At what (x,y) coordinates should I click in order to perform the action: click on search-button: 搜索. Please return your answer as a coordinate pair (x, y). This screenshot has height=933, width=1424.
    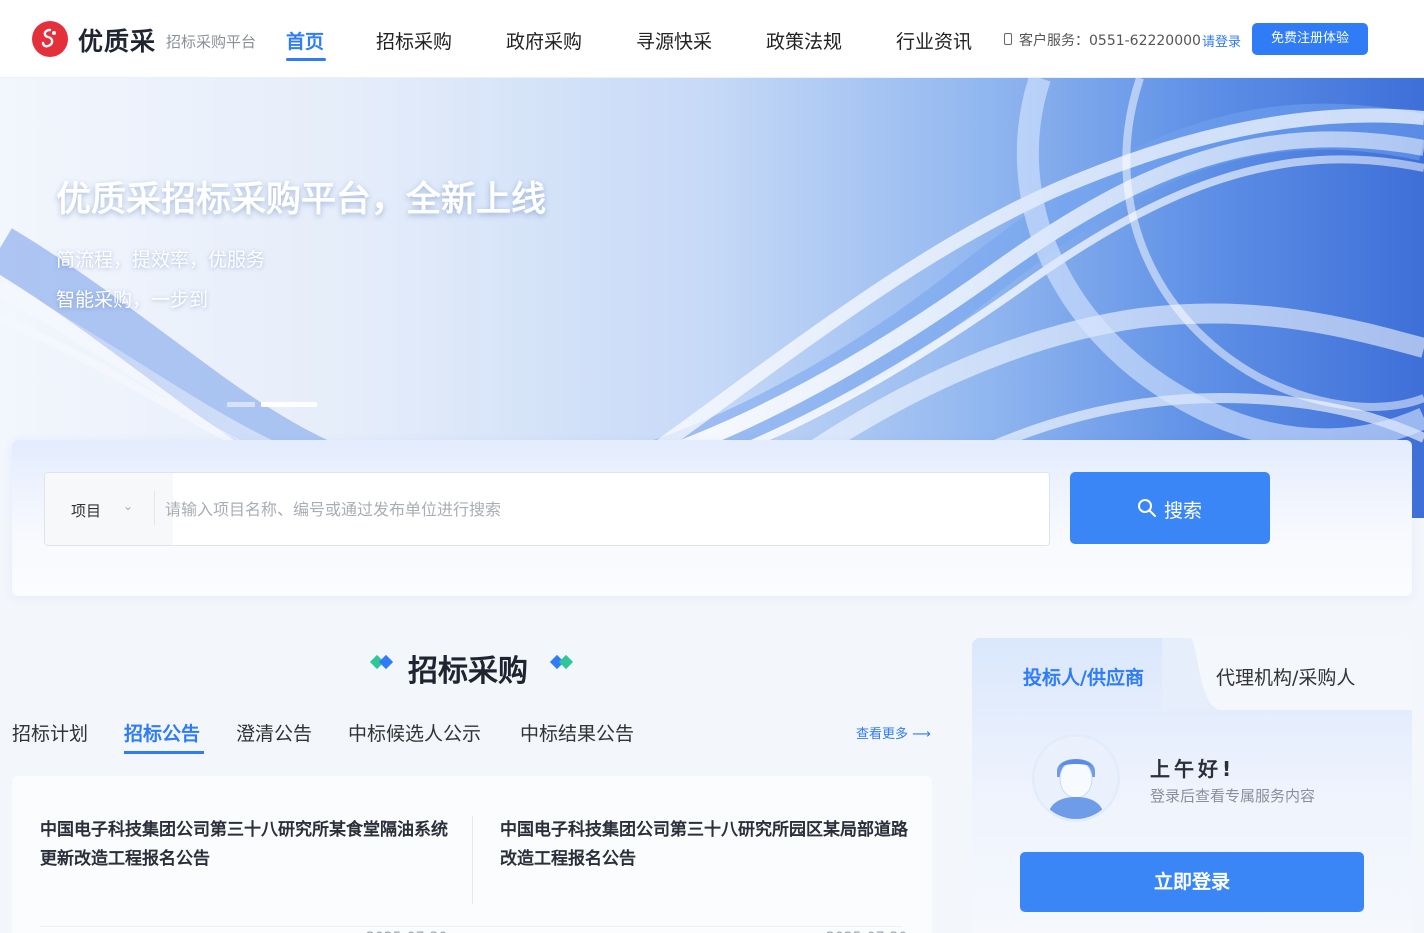
    Looking at the image, I should click on (1170, 508).